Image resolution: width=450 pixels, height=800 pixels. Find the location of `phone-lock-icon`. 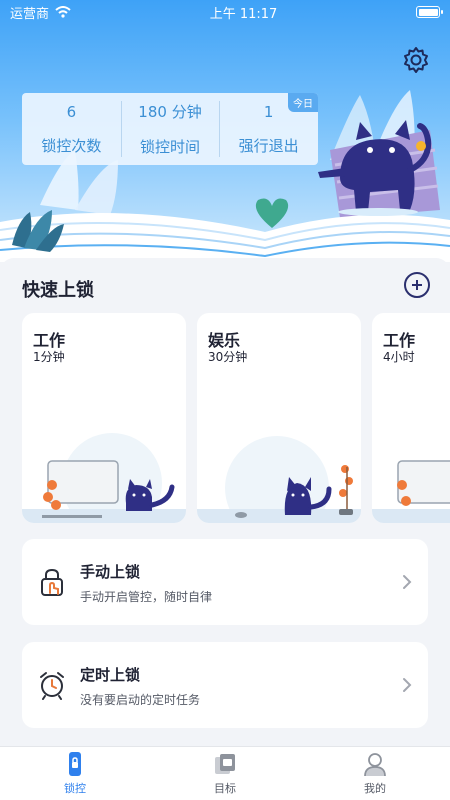

phone-lock-icon is located at coordinates (75, 764).